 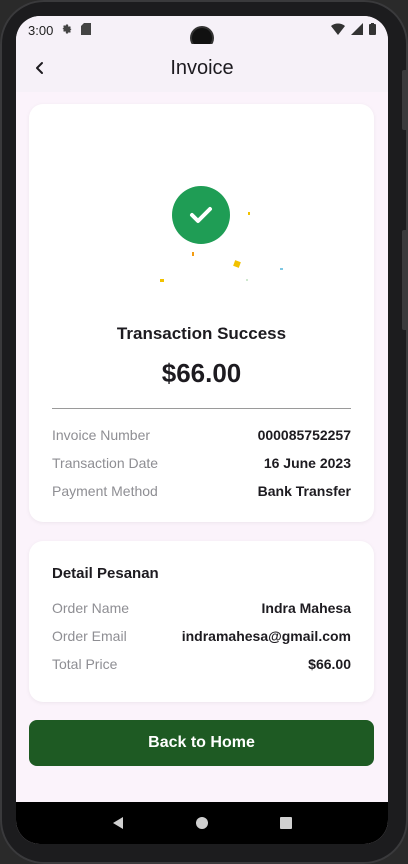 I want to click on divider, so click(x=201, y=408).